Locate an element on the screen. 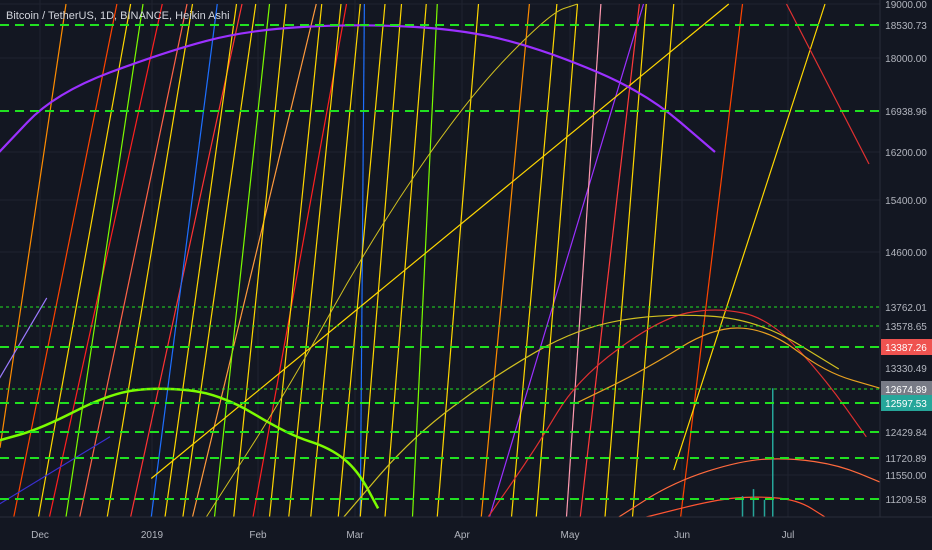 Image resolution: width=932 pixels, height=550 pixels. level-price-label-0: 18530.73 is located at coordinates (906, 26).